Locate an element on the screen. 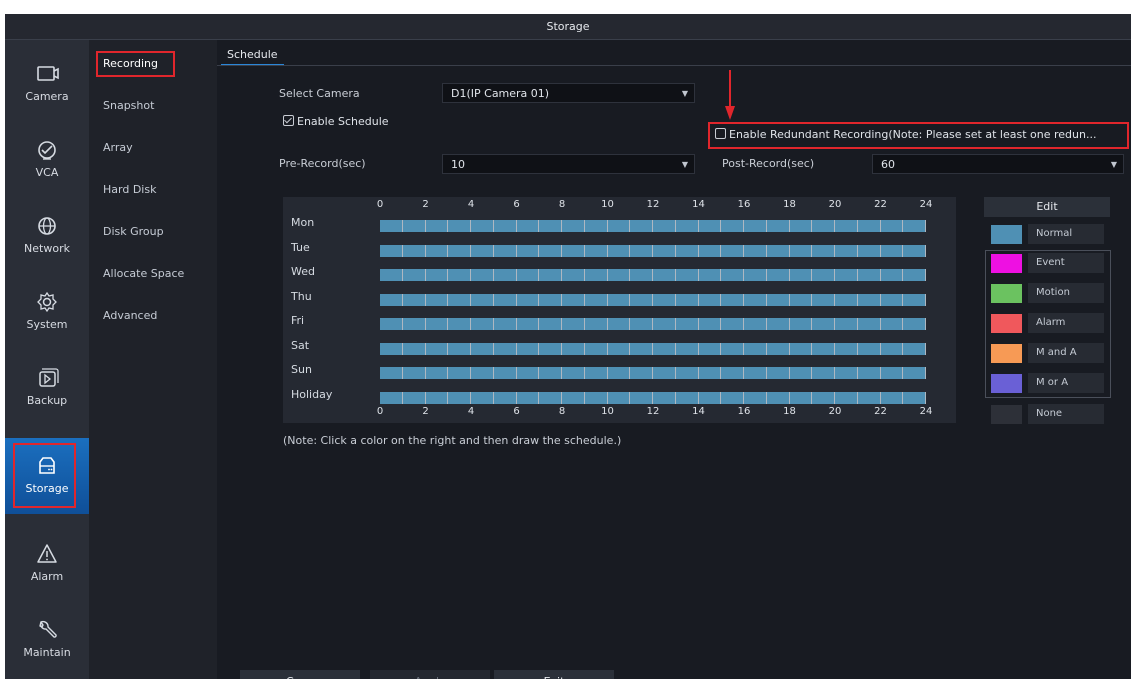 The height and width of the screenshot is (683, 1136). nav-item-vca: VCA is located at coordinates (47, 160).